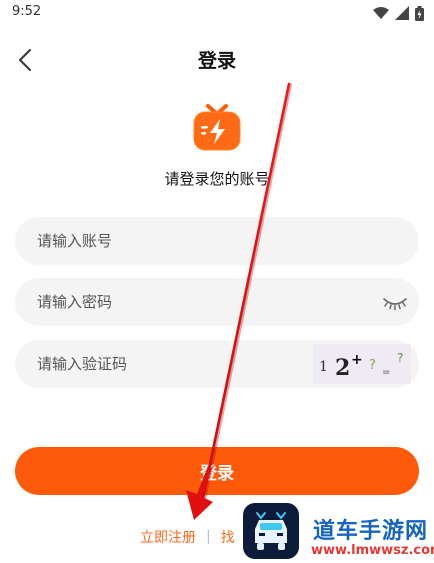 The image size is (434, 563). What do you see at coordinates (342, 368) in the screenshot?
I see `svg-text: 2` at bounding box center [342, 368].